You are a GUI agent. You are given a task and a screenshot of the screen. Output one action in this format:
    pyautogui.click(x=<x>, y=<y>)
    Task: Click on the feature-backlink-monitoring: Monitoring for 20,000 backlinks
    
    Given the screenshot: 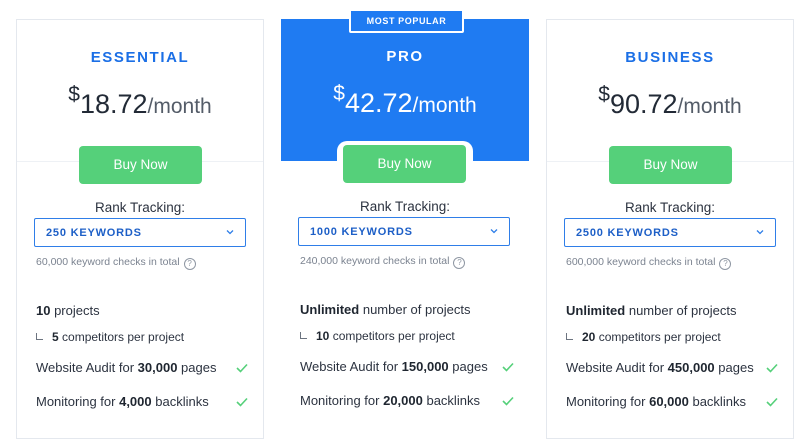 What is the action you would take?
    pyautogui.click(x=390, y=400)
    